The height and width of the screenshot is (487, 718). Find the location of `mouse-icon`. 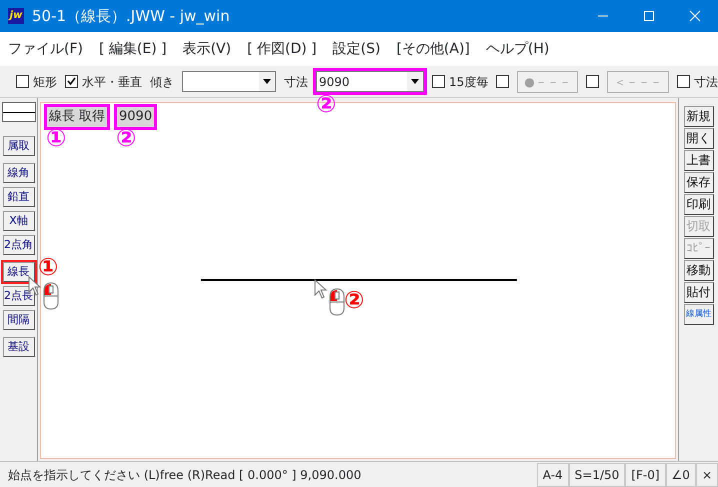

mouse-icon is located at coordinates (337, 302).